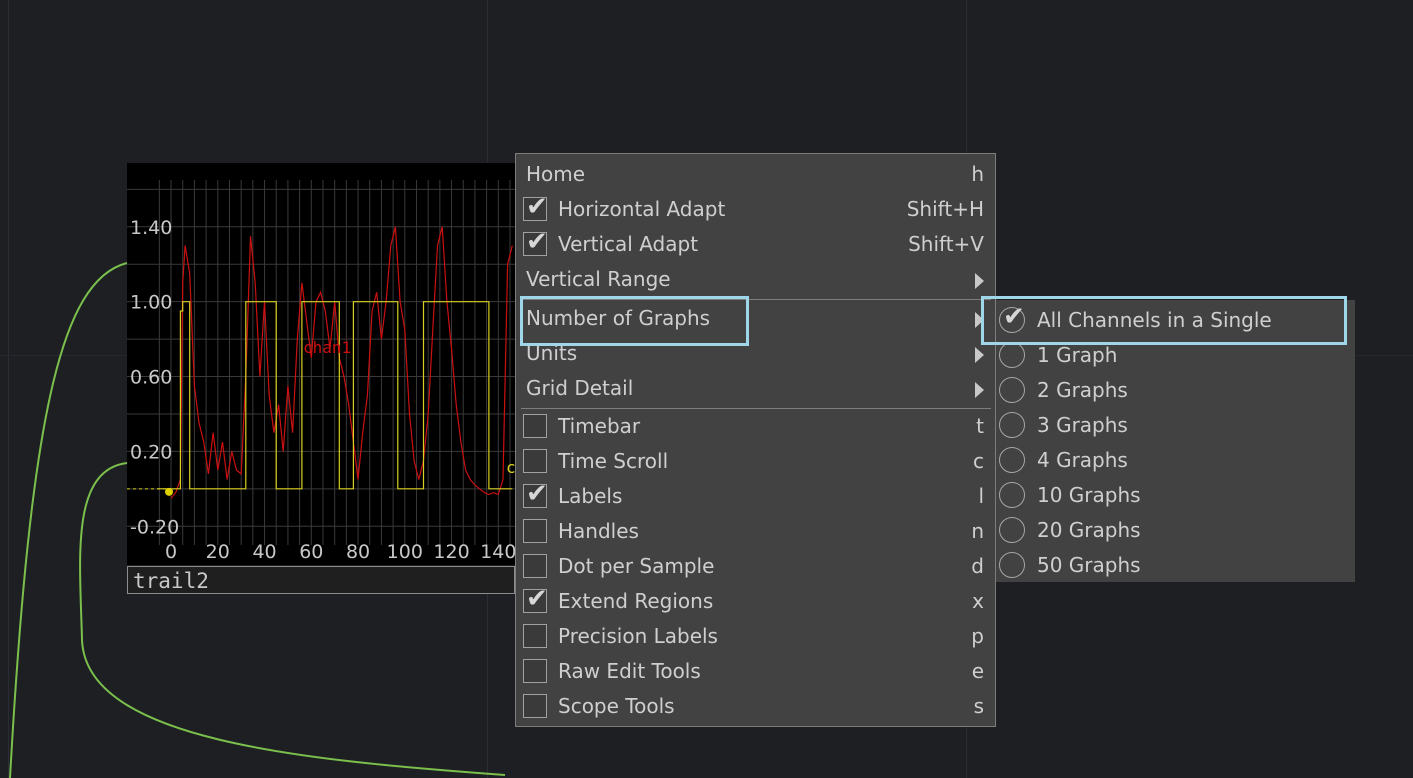 Image resolution: width=1413 pixels, height=778 pixels. Describe the element at coordinates (341, 362) in the screenshot. I see `series-line-chan1` at that location.